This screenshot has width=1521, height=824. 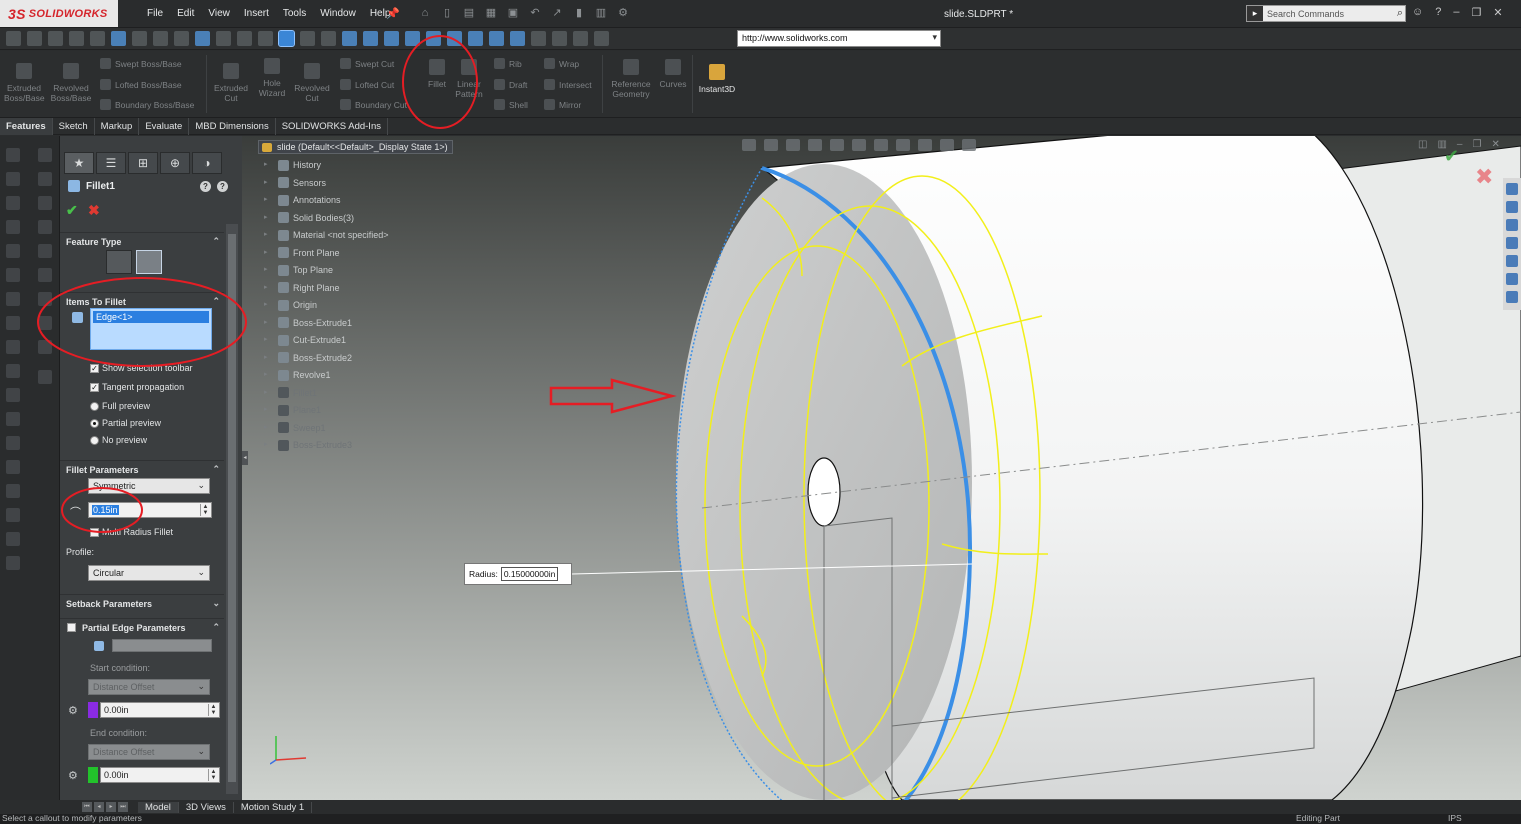 I want to click on end-offset-input: 0.00in ▲ ▼, so click(x=160, y=775).